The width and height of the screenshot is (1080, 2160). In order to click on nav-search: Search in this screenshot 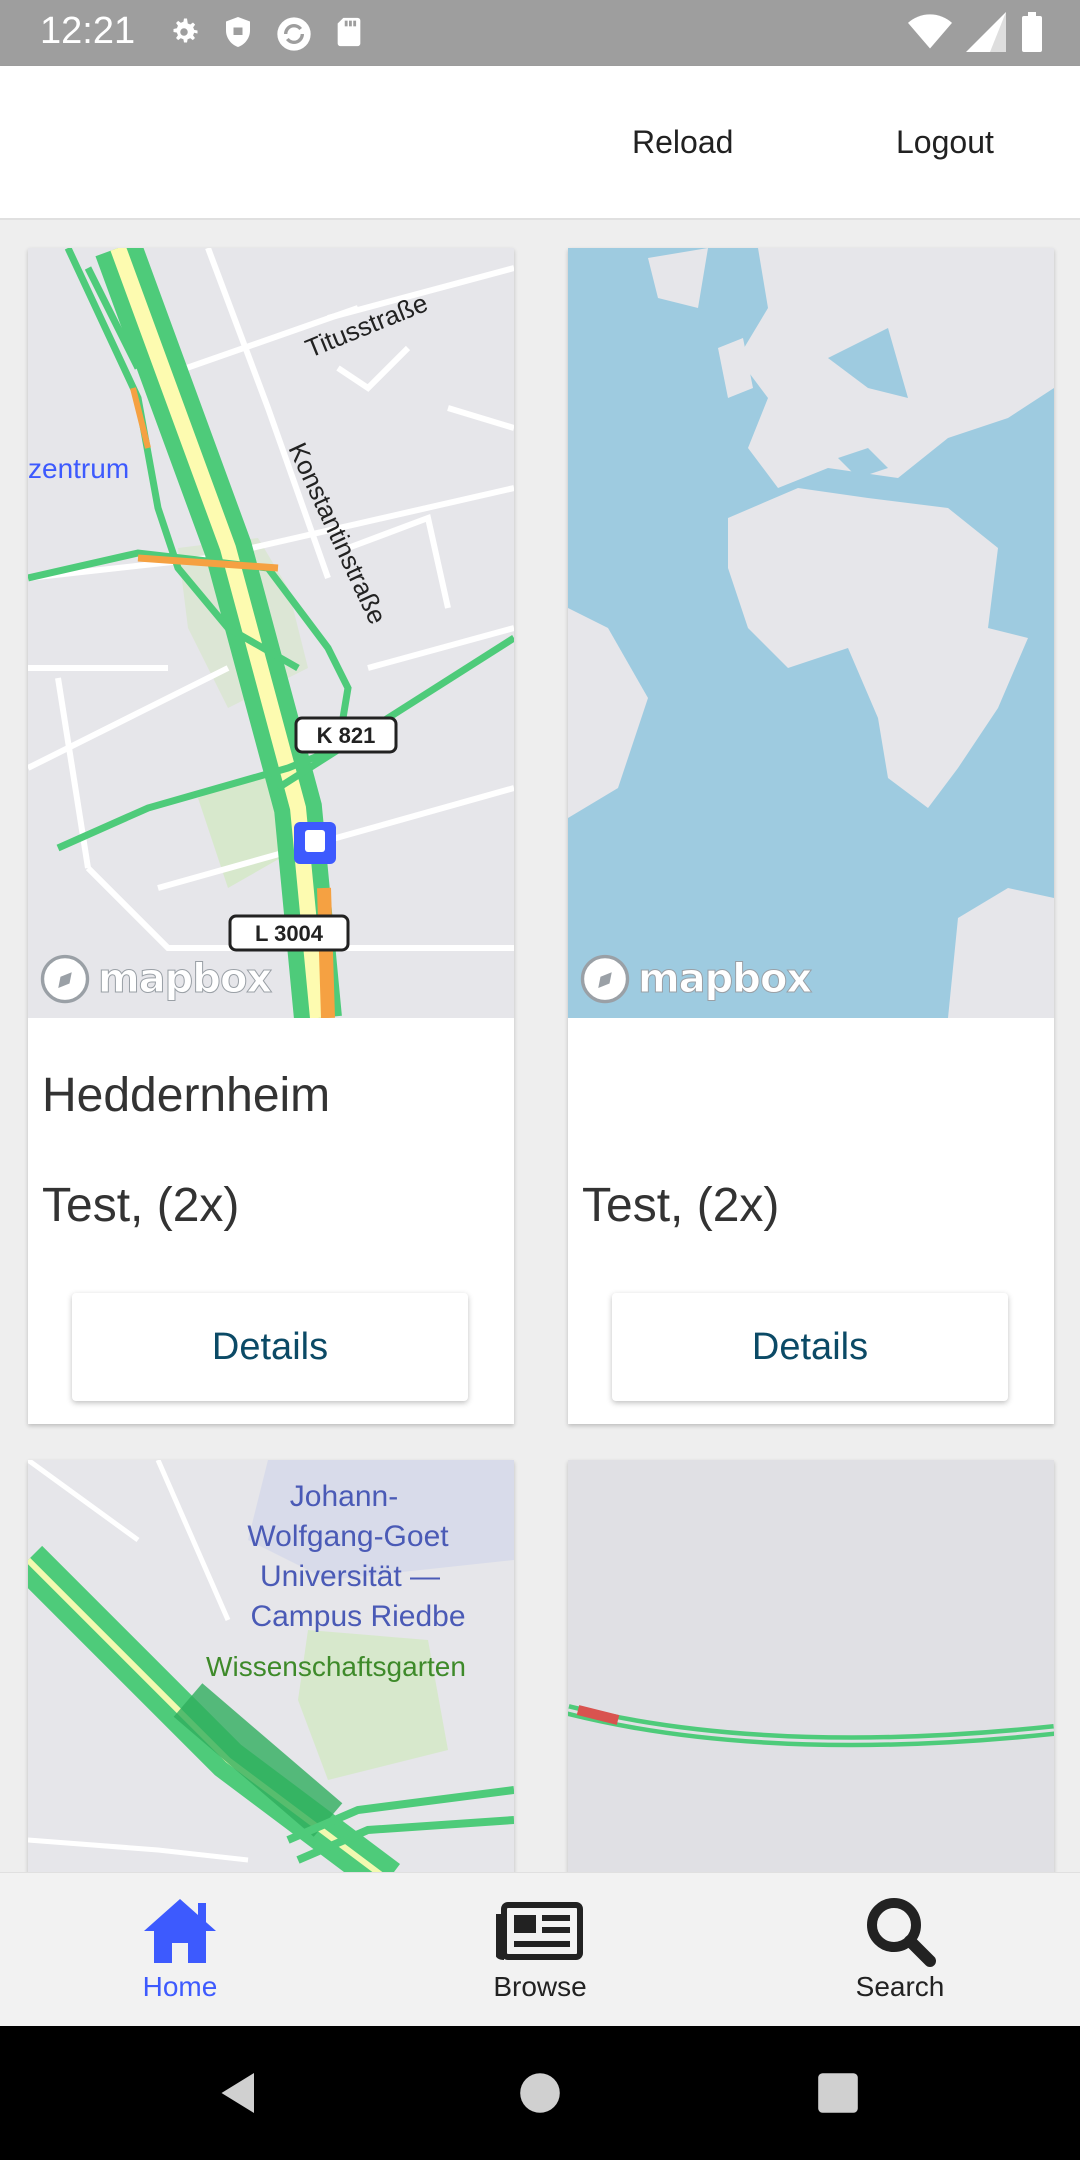, I will do `click(900, 1950)`.